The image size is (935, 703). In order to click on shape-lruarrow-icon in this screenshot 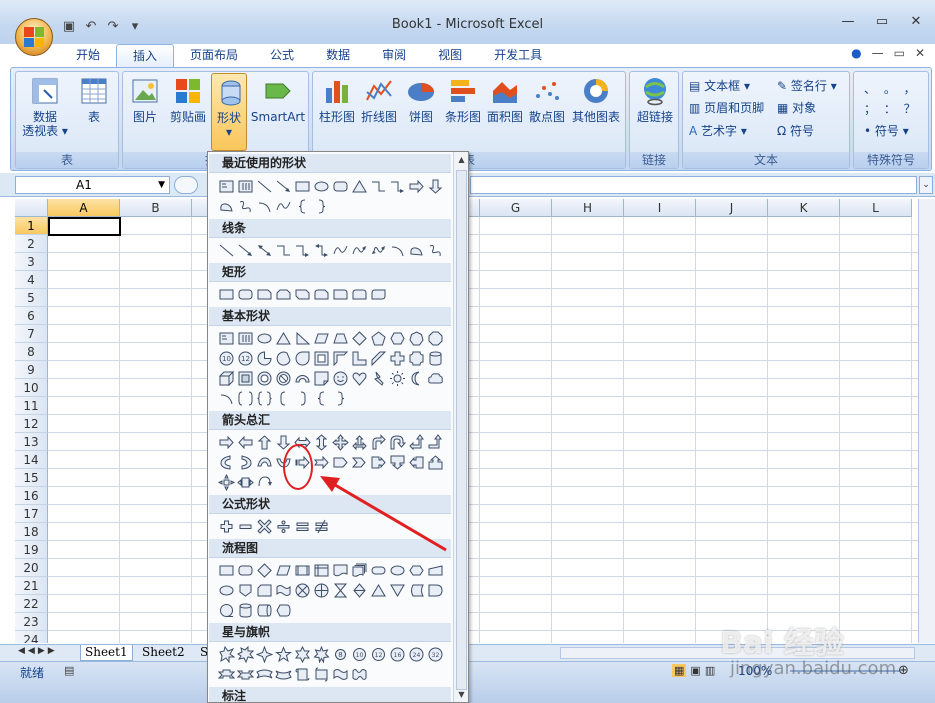, I will do `click(359, 442)`.